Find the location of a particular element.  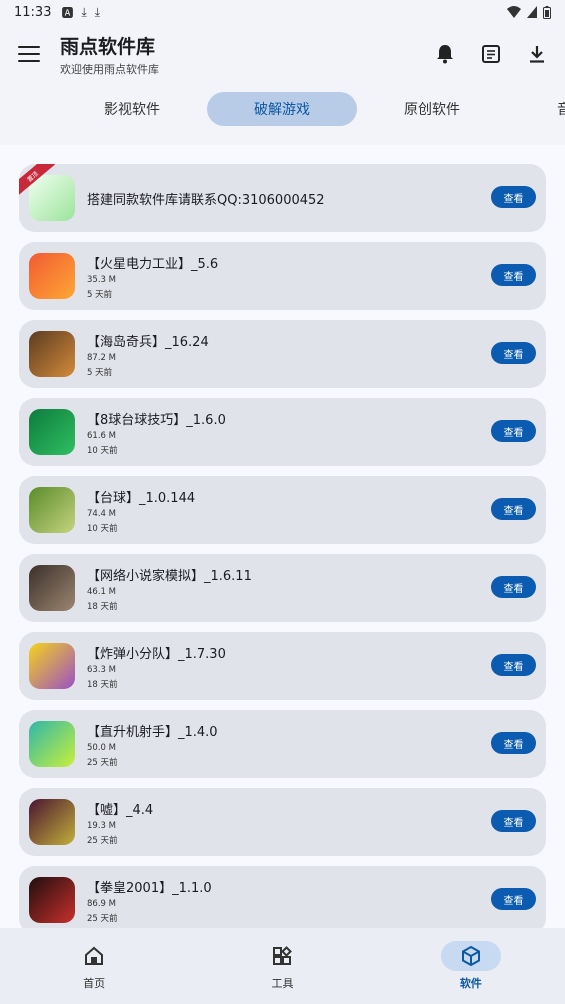

battery-icon is located at coordinates (547, 12).